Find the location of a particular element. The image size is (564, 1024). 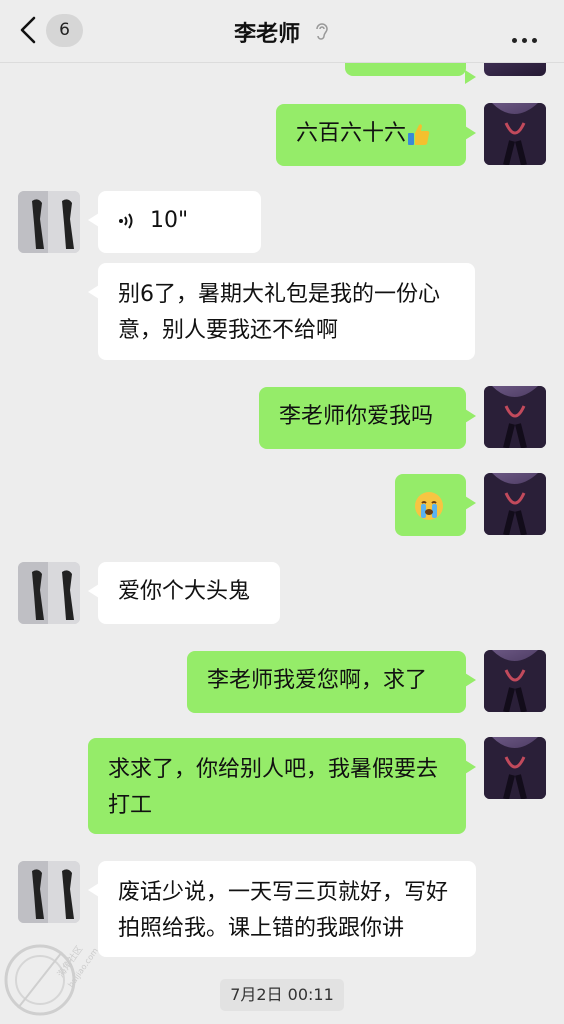

message-bubble: 废话少说，一天写三页就好，写好拍照给我。课上错的我跟你讲 is located at coordinates (282, 909).